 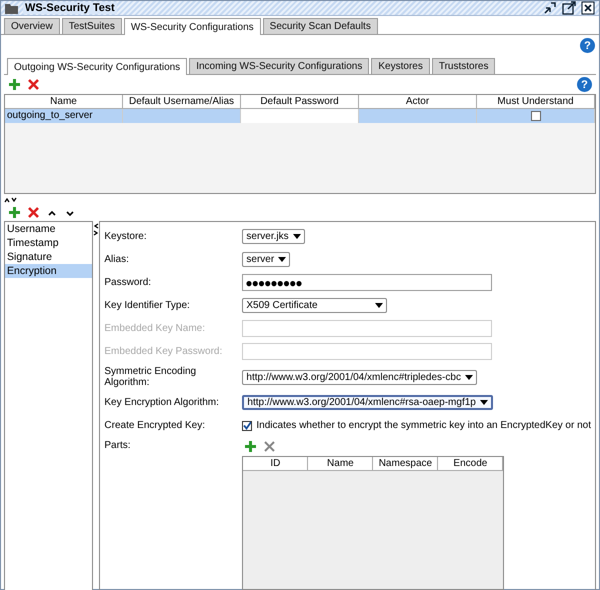 What do you see at coordinates (118, 445) in the screenshot?
I see `field-label: Parts:` at bounding box center [118, 445].